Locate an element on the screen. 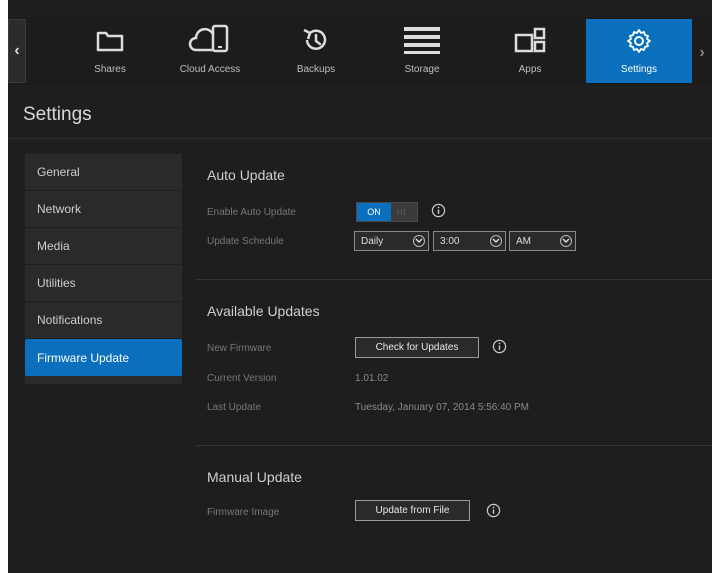 The height and width of the screenshot is (573, 712). firmware-image-label: Firmware Image is located at coordinates (243, 512).